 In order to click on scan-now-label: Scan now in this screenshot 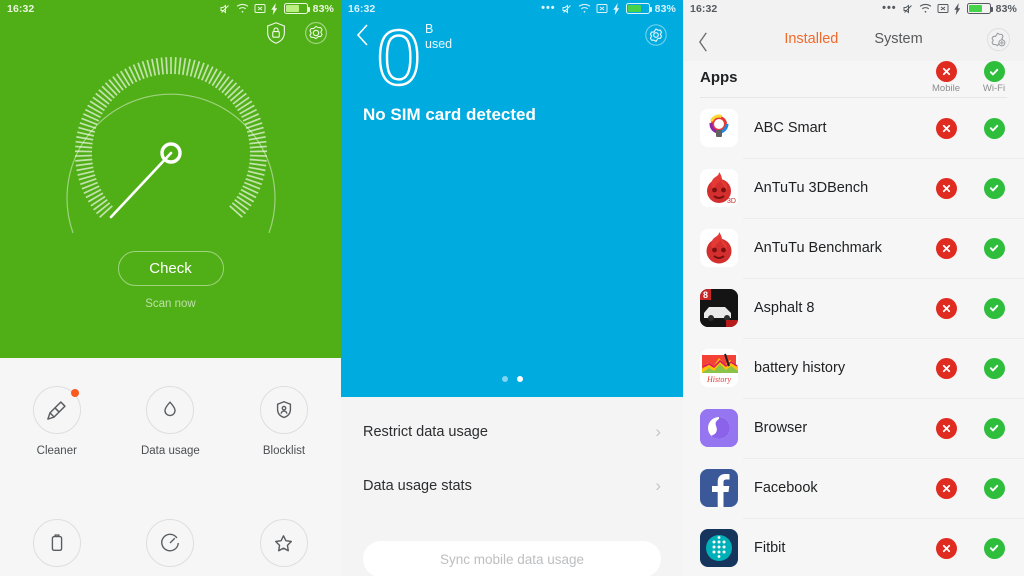, I will do `click(170, 304)`.